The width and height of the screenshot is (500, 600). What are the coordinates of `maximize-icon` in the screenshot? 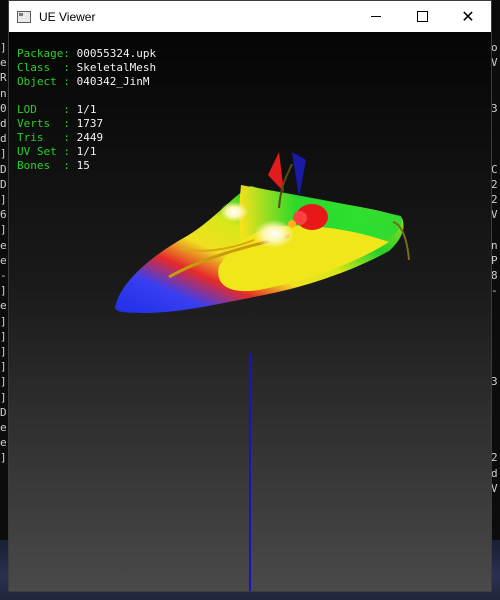 It's located at (422, 16).